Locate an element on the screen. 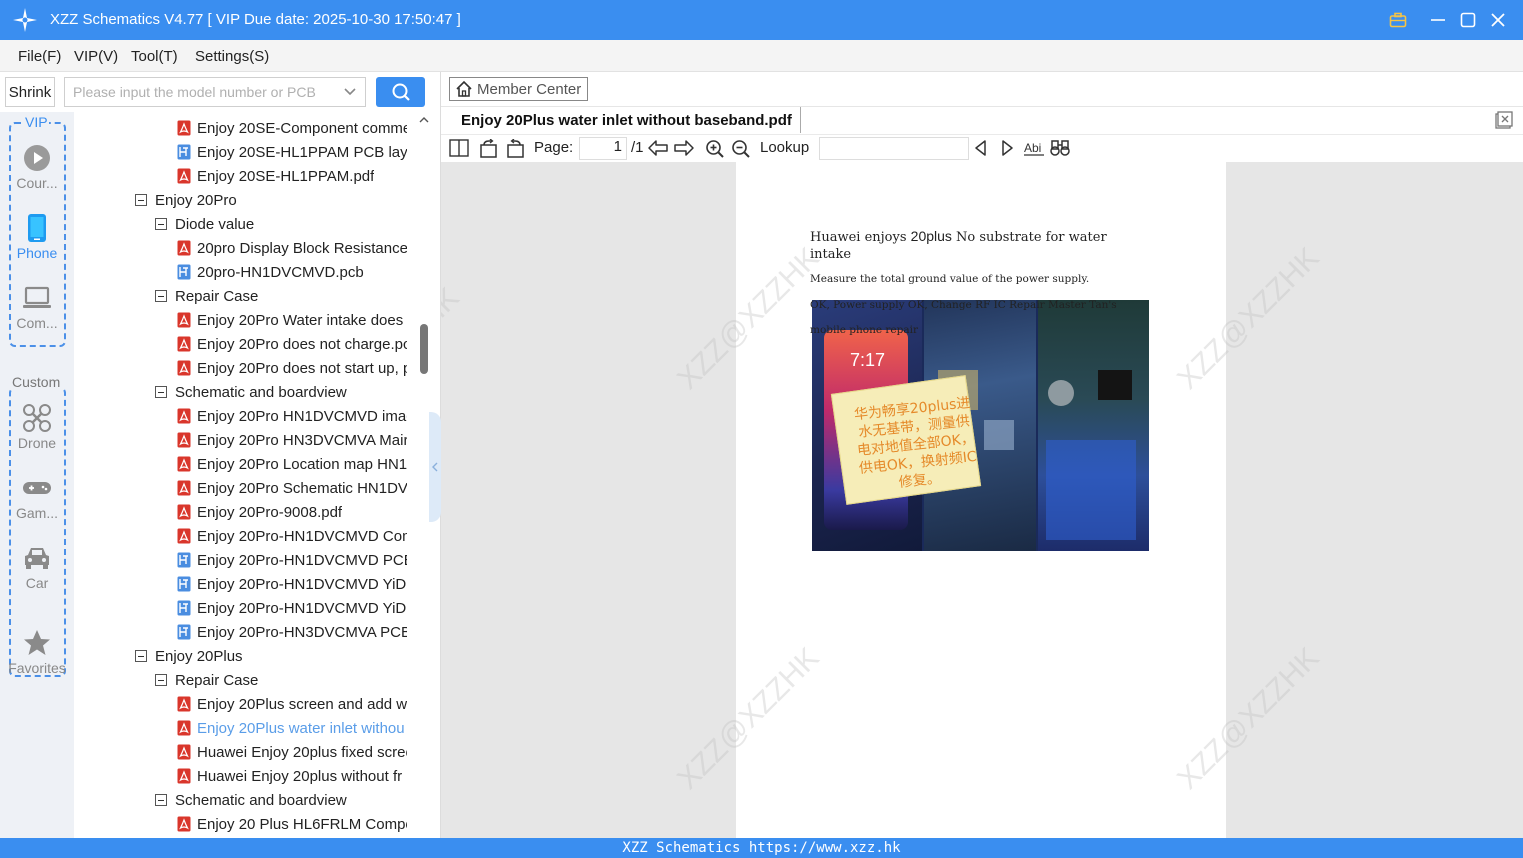 The height and width of the screenshot is (858, 1523). tree-folder: Diode value is located at coordinates (281, 224).